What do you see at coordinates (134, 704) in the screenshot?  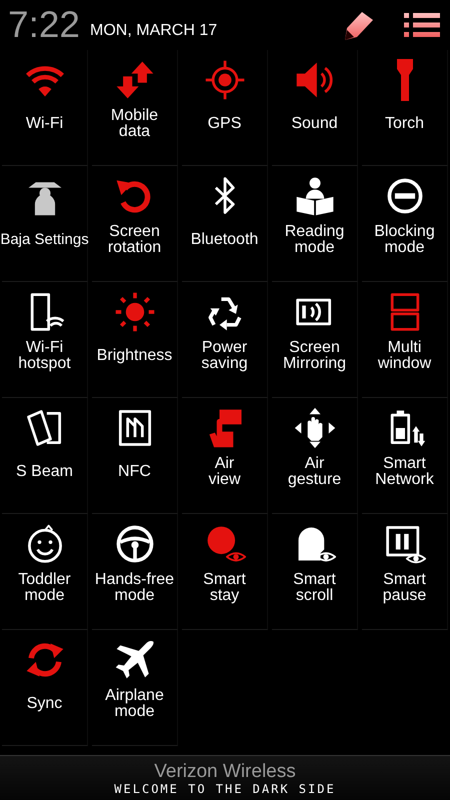 I see `tile-label: Airplane mode` at bounding box center [134, 704].